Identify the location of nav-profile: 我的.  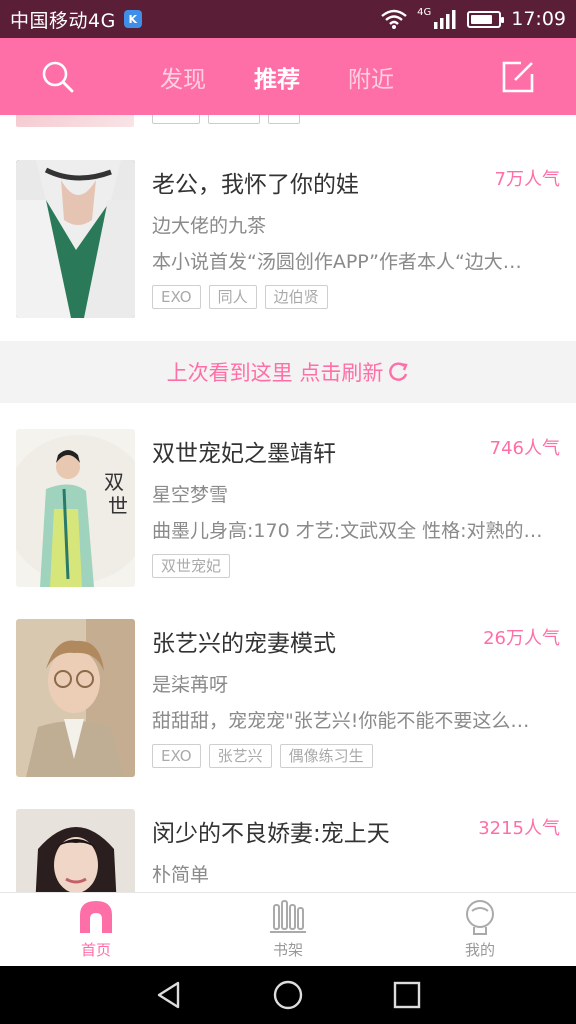
(480, 929).